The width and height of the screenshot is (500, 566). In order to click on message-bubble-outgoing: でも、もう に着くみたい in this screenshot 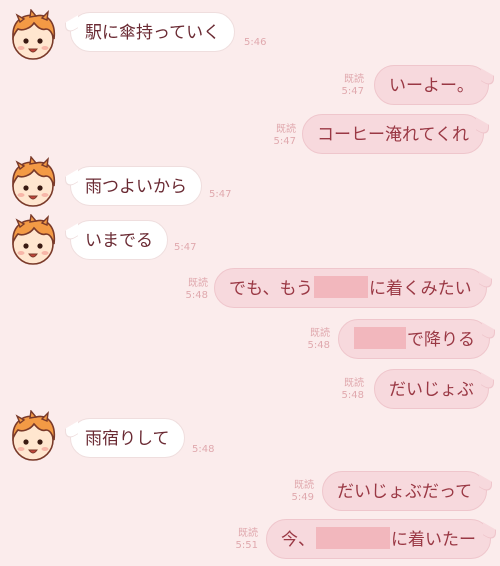, I will do `click(350, 288)`.